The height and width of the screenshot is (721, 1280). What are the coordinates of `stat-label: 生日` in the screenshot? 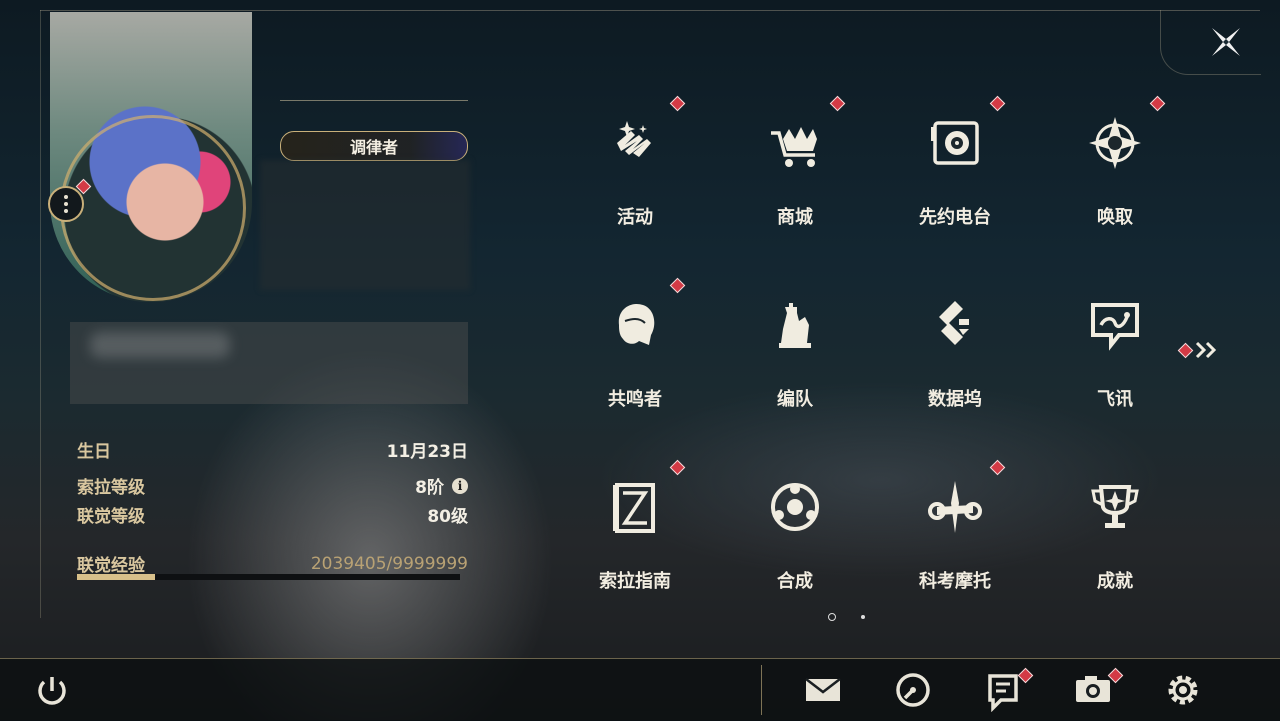 It's located at (94, 452).